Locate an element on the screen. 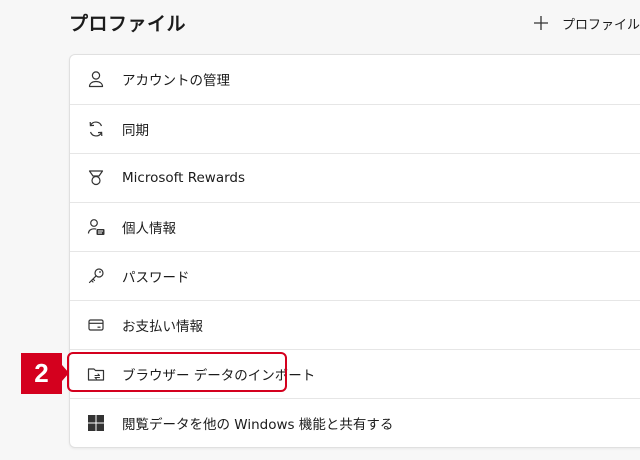  menu-item-sync: 同期 is located at coordinates (355, 128).